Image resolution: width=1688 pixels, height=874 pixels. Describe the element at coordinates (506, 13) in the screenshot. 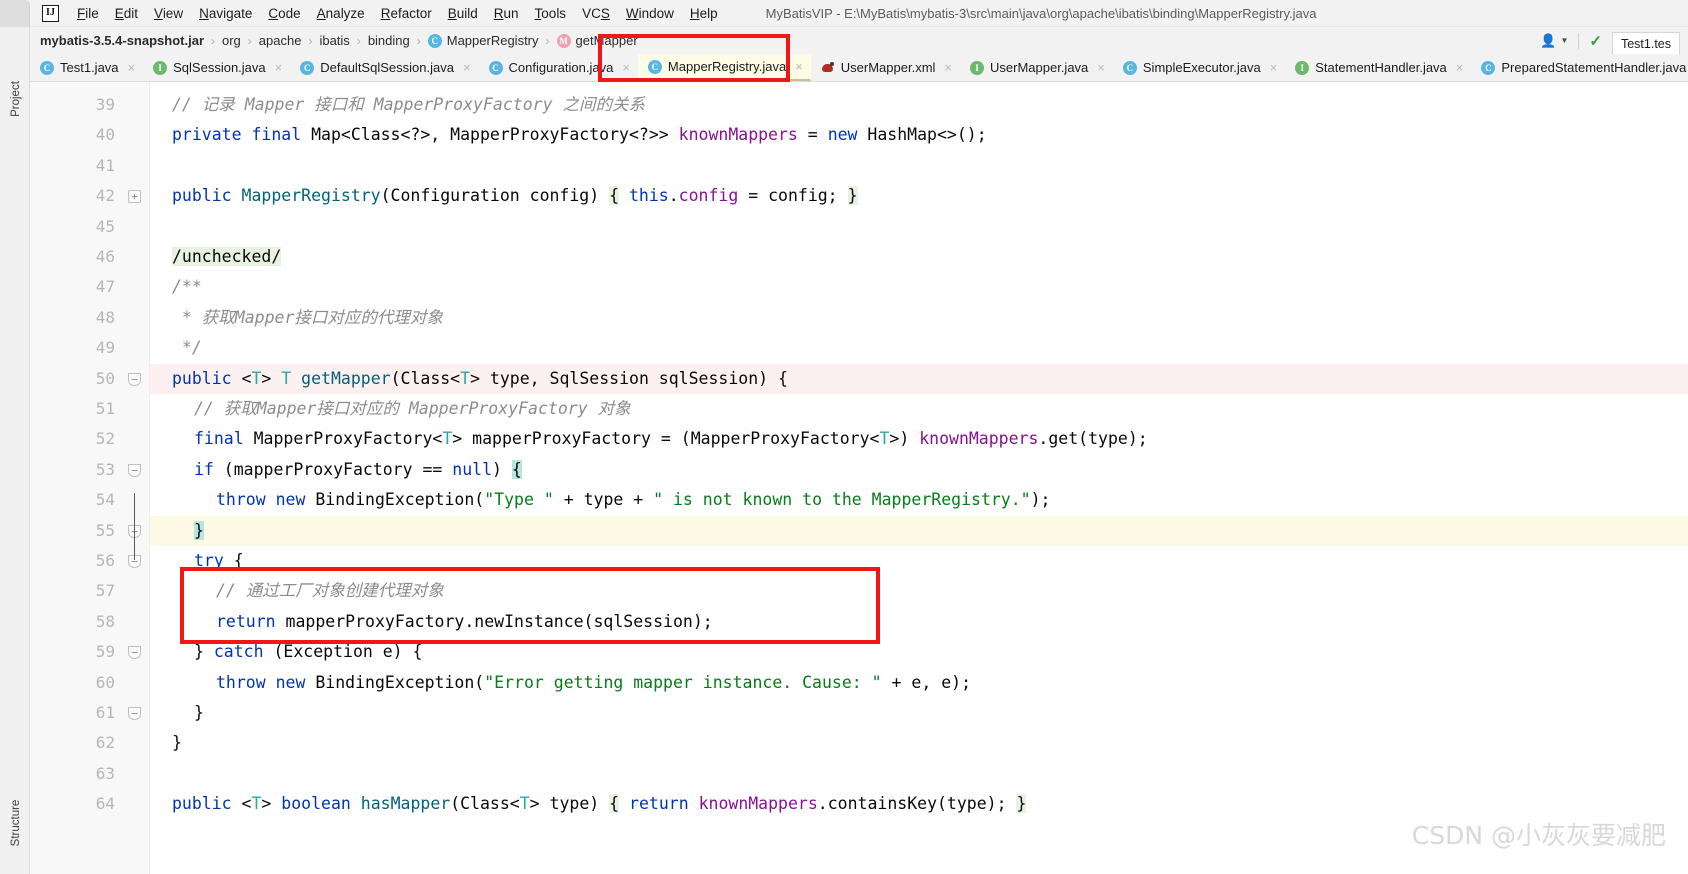

I see `menu-item-run: Run` at that location.